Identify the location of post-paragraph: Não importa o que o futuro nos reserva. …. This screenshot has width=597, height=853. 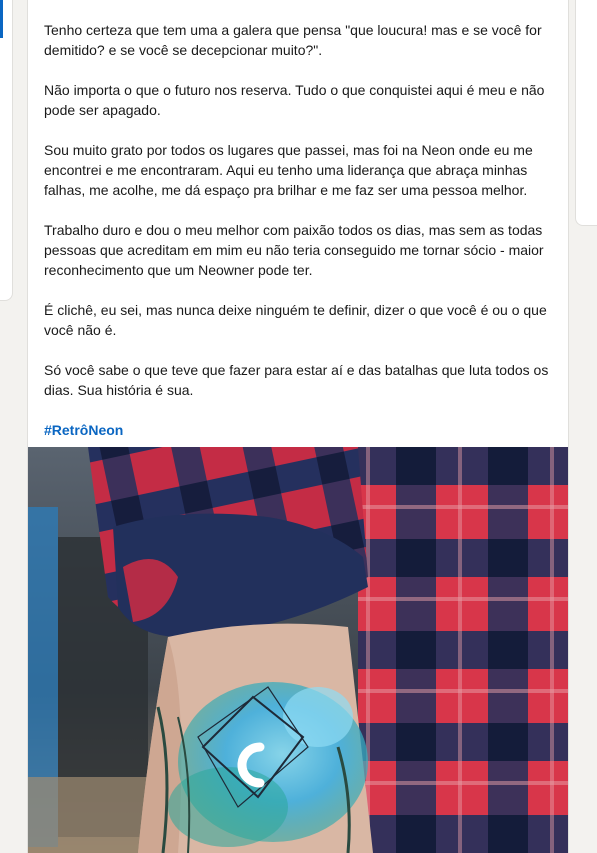
(294, 100).